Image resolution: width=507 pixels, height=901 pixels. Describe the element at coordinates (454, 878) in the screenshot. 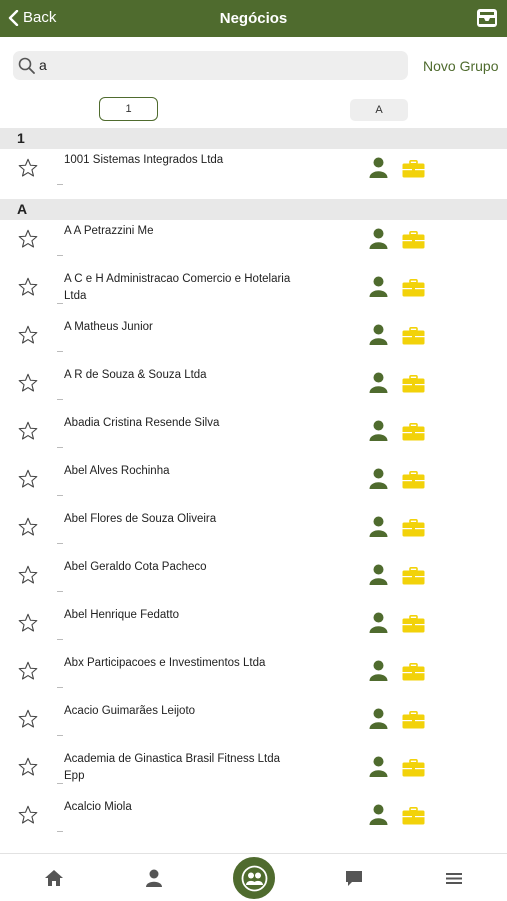

I see `menu-icon` at that location.